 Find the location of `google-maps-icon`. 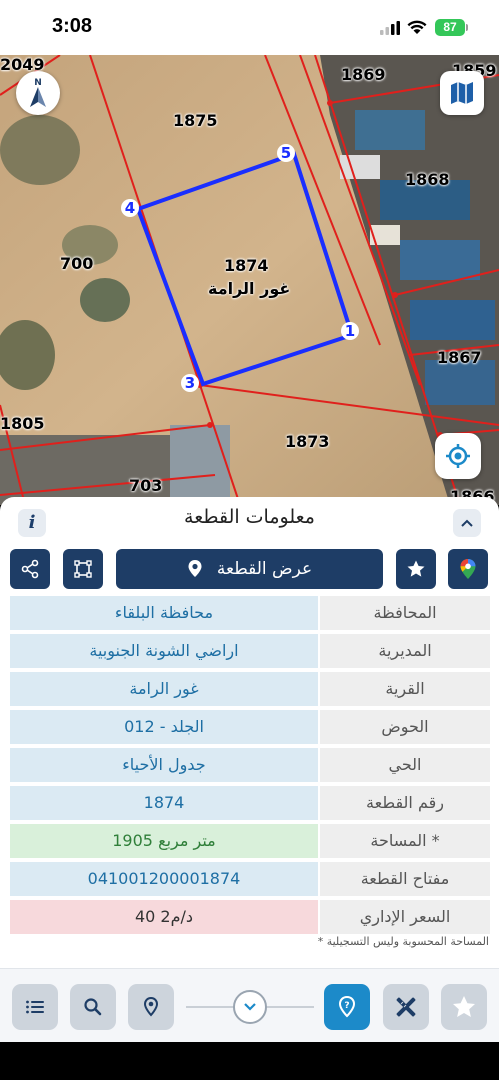

google-maps-icon is located at coordinates (468, 569).